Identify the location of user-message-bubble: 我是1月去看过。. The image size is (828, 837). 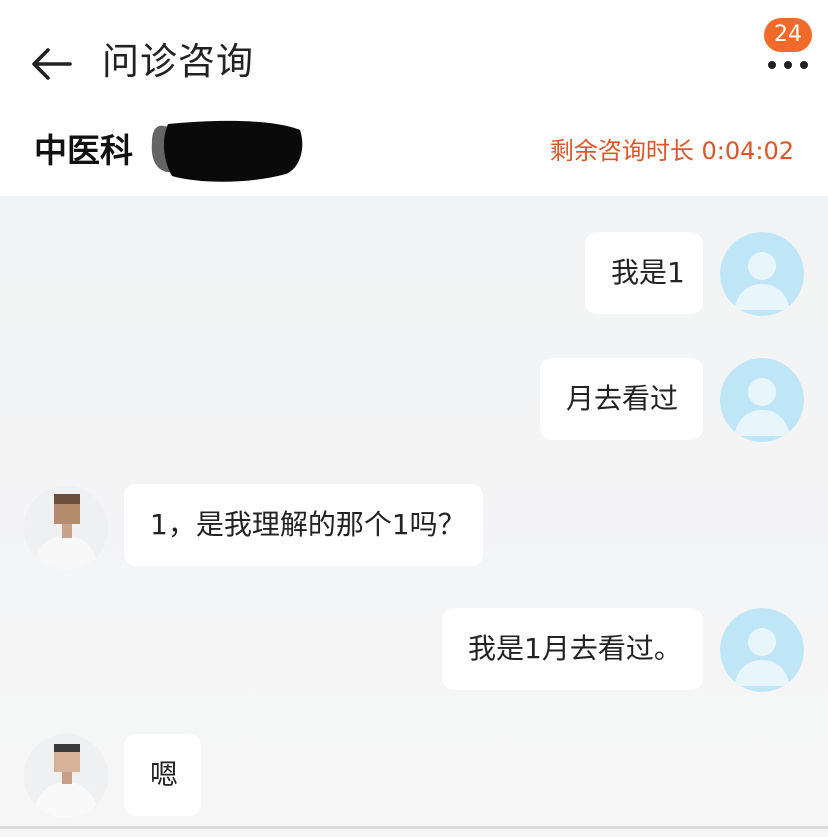
(572, 649).